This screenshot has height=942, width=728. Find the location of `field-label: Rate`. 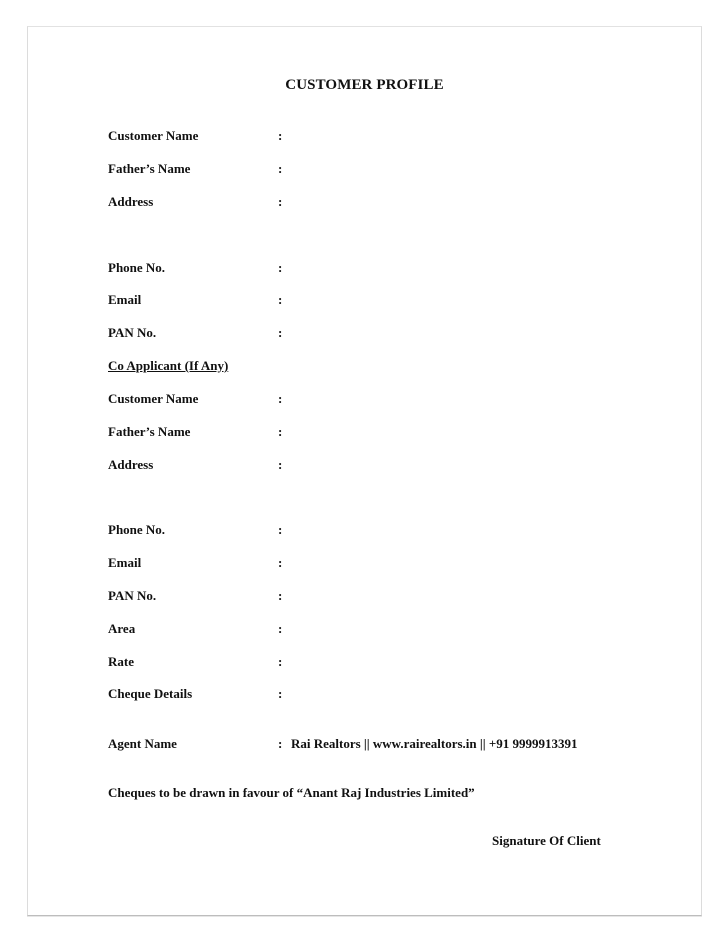

field-label: Rate is located at coordinates (121, 661).